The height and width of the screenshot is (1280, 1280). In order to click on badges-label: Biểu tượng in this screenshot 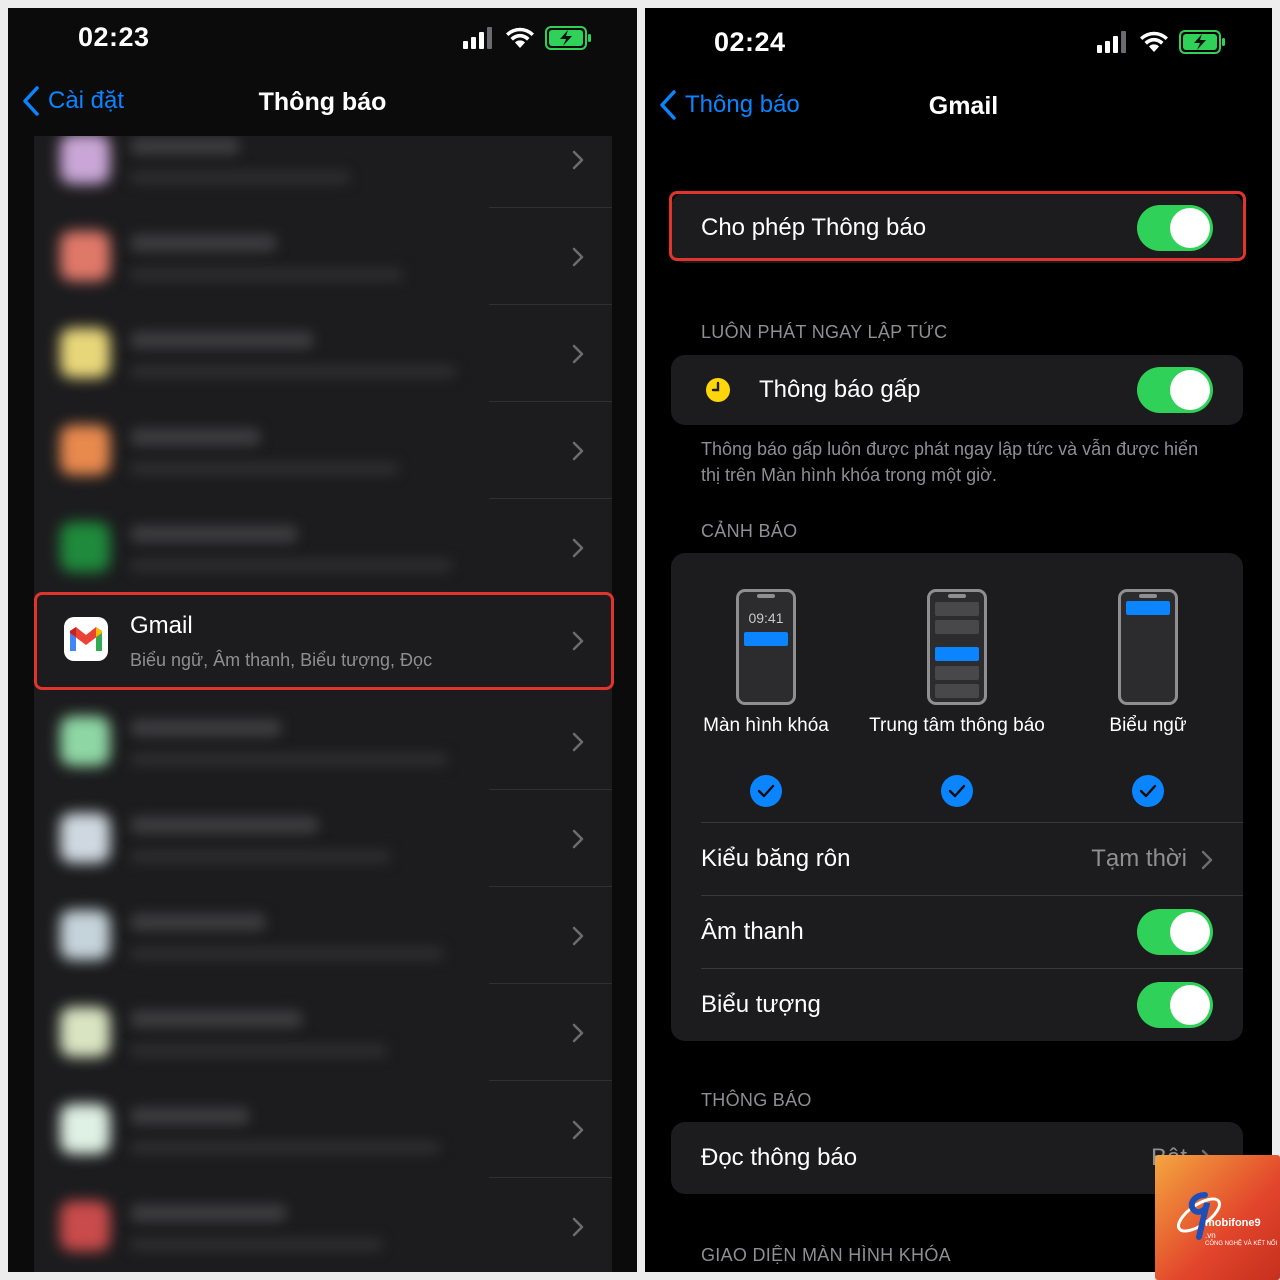, I will do `click(761, 1004)`.